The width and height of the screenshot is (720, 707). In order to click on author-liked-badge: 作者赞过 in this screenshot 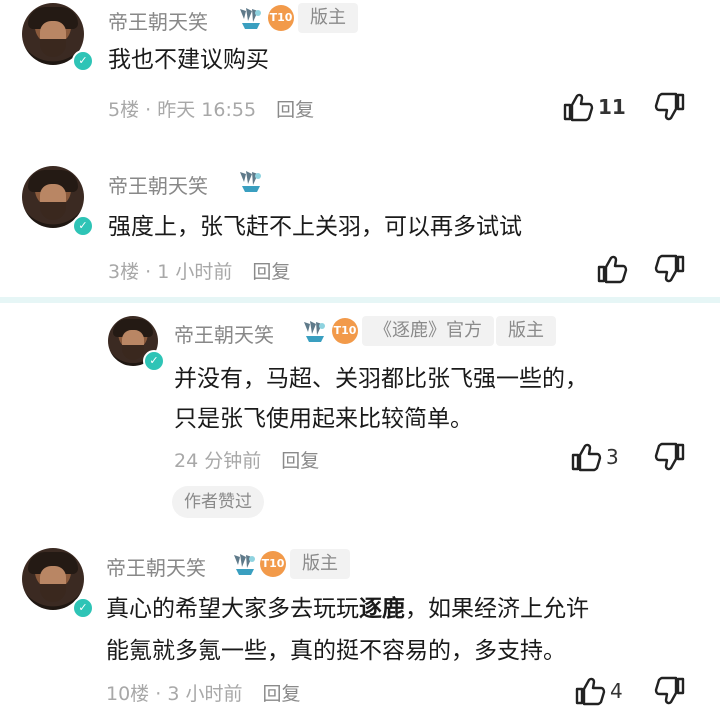, I will do `click(218, 502)`.